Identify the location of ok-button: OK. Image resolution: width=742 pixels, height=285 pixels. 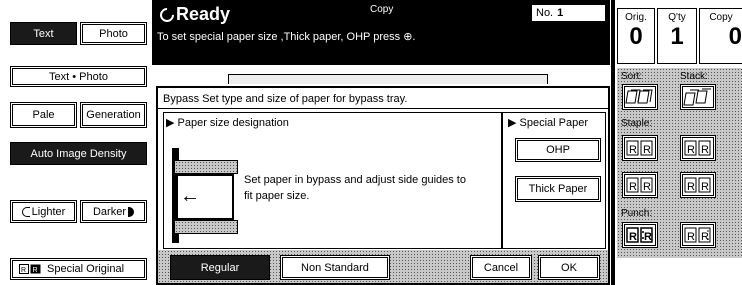
(569, 267).